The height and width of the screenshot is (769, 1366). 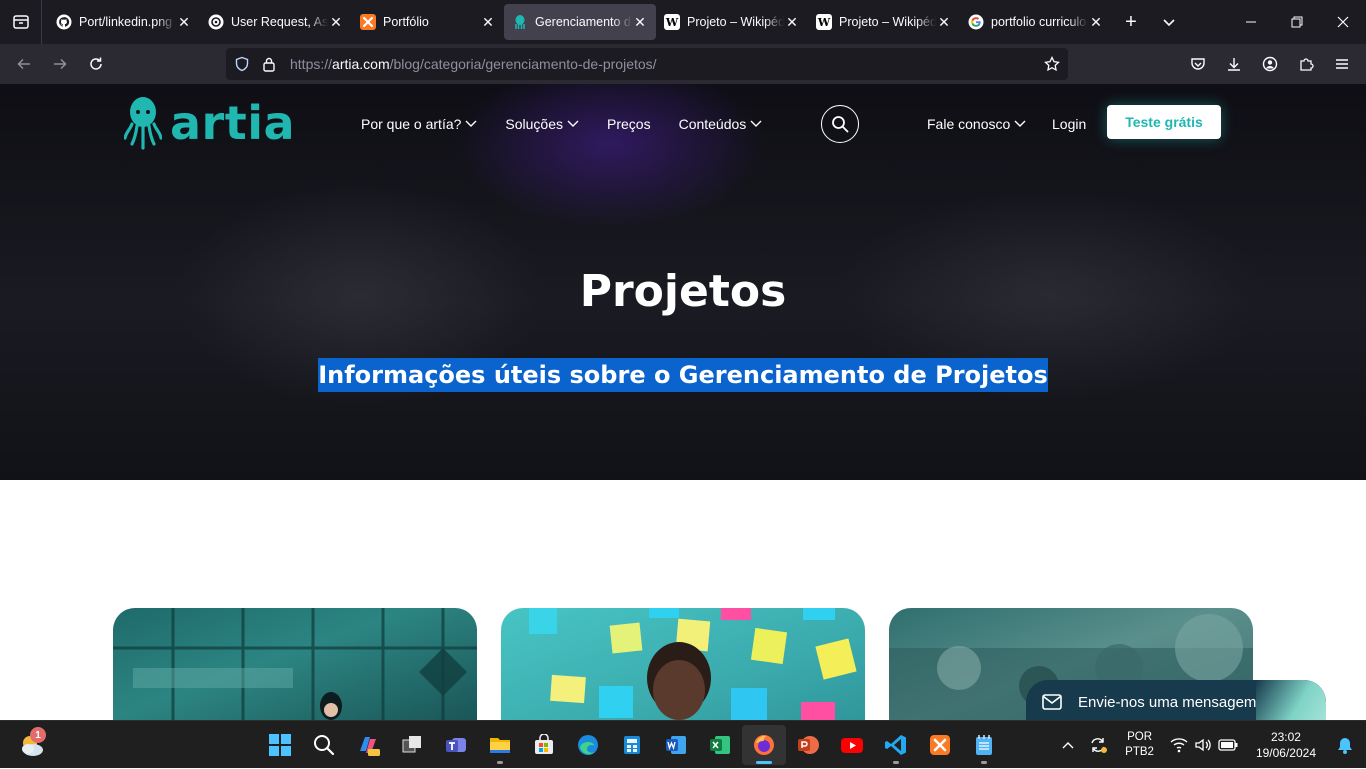 I want to click on vscode-icon, so click(x=895, y=745).